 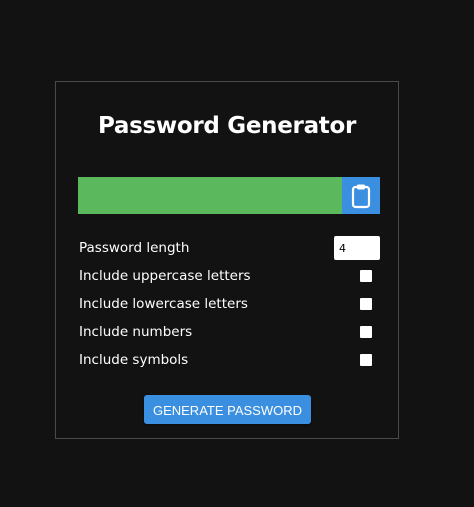 I want to click on setting-symbols: Include symbols, so click(x=228, y=360).